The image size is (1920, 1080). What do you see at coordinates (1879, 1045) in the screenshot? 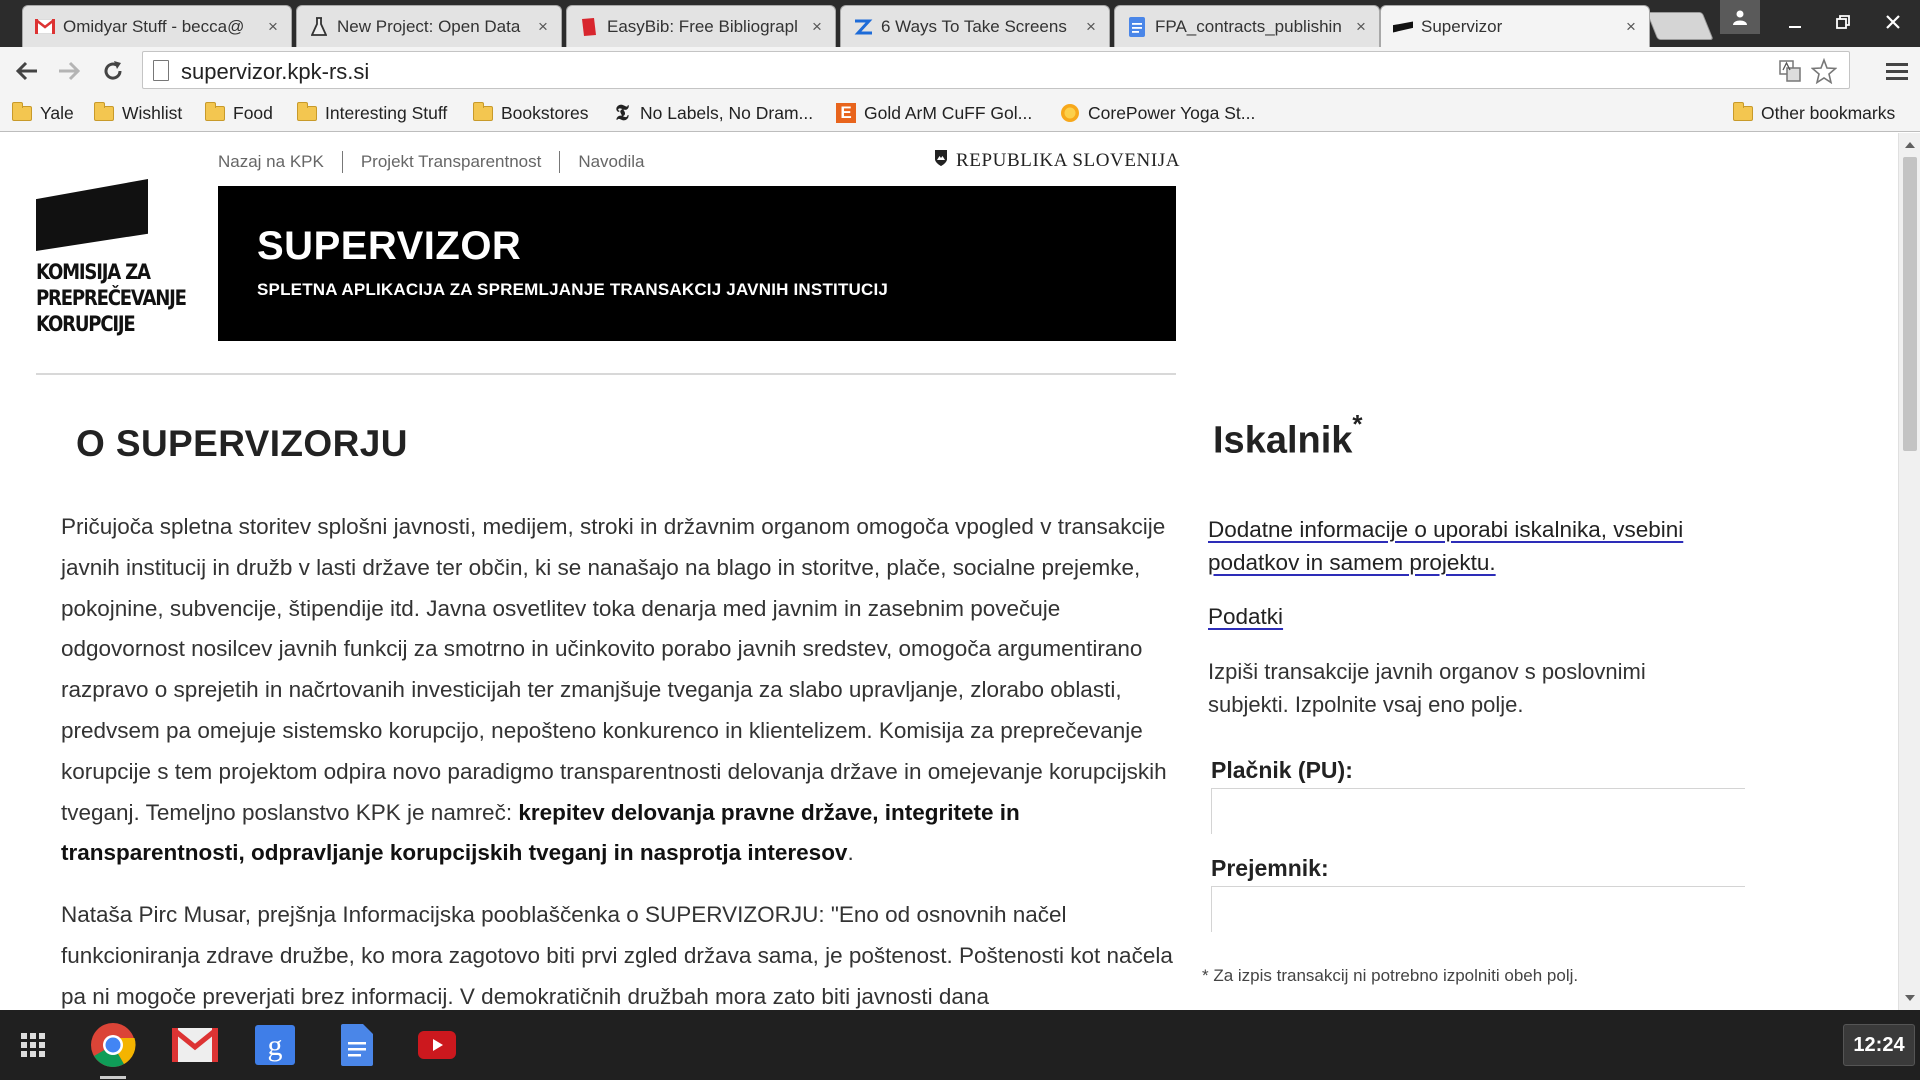
I see `system-clock: 12:24` at bounding box center [1879, 1045].